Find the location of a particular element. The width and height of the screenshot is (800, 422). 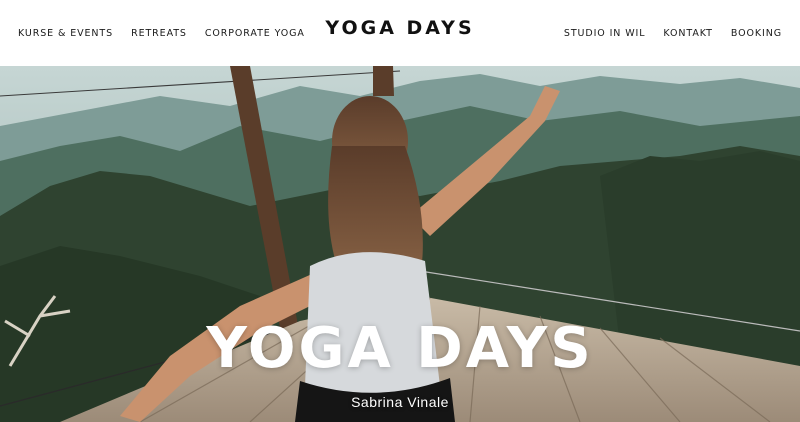

hero-subtitle: Sabrina Vinale is located at coordinates (400, 402).